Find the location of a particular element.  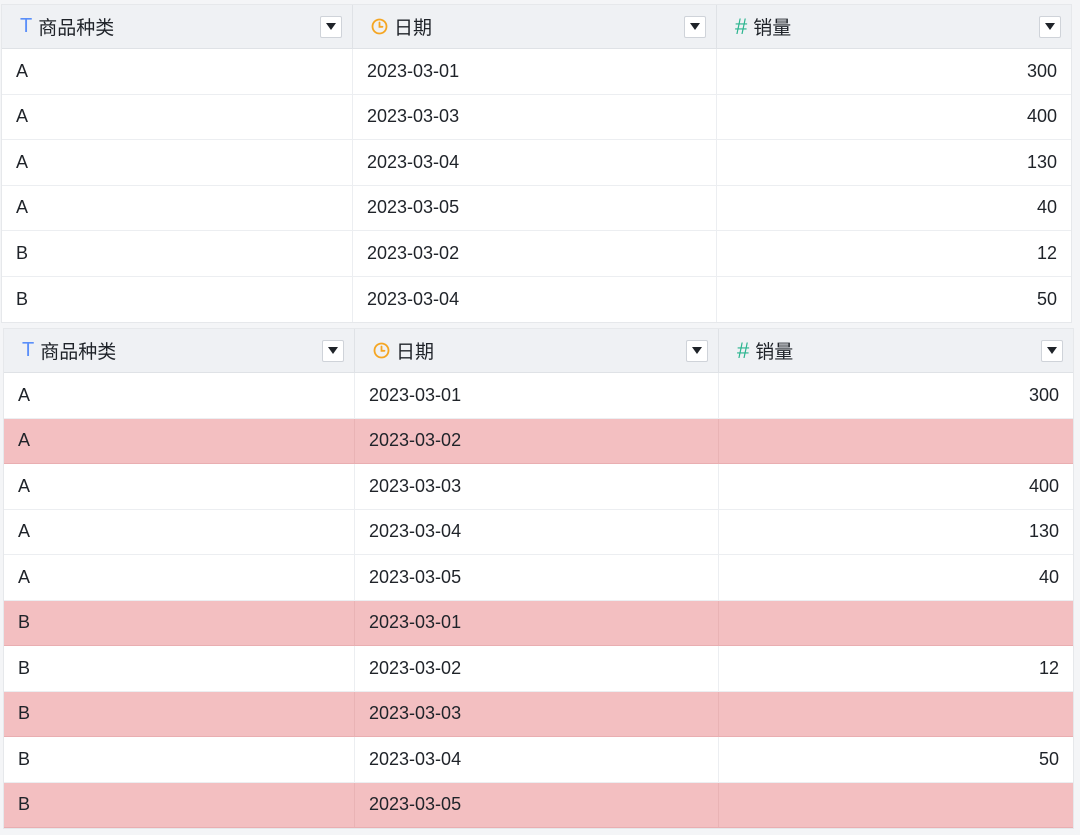

table-row-filled: B 2023-03-01 is located at coordinates (538, 623).